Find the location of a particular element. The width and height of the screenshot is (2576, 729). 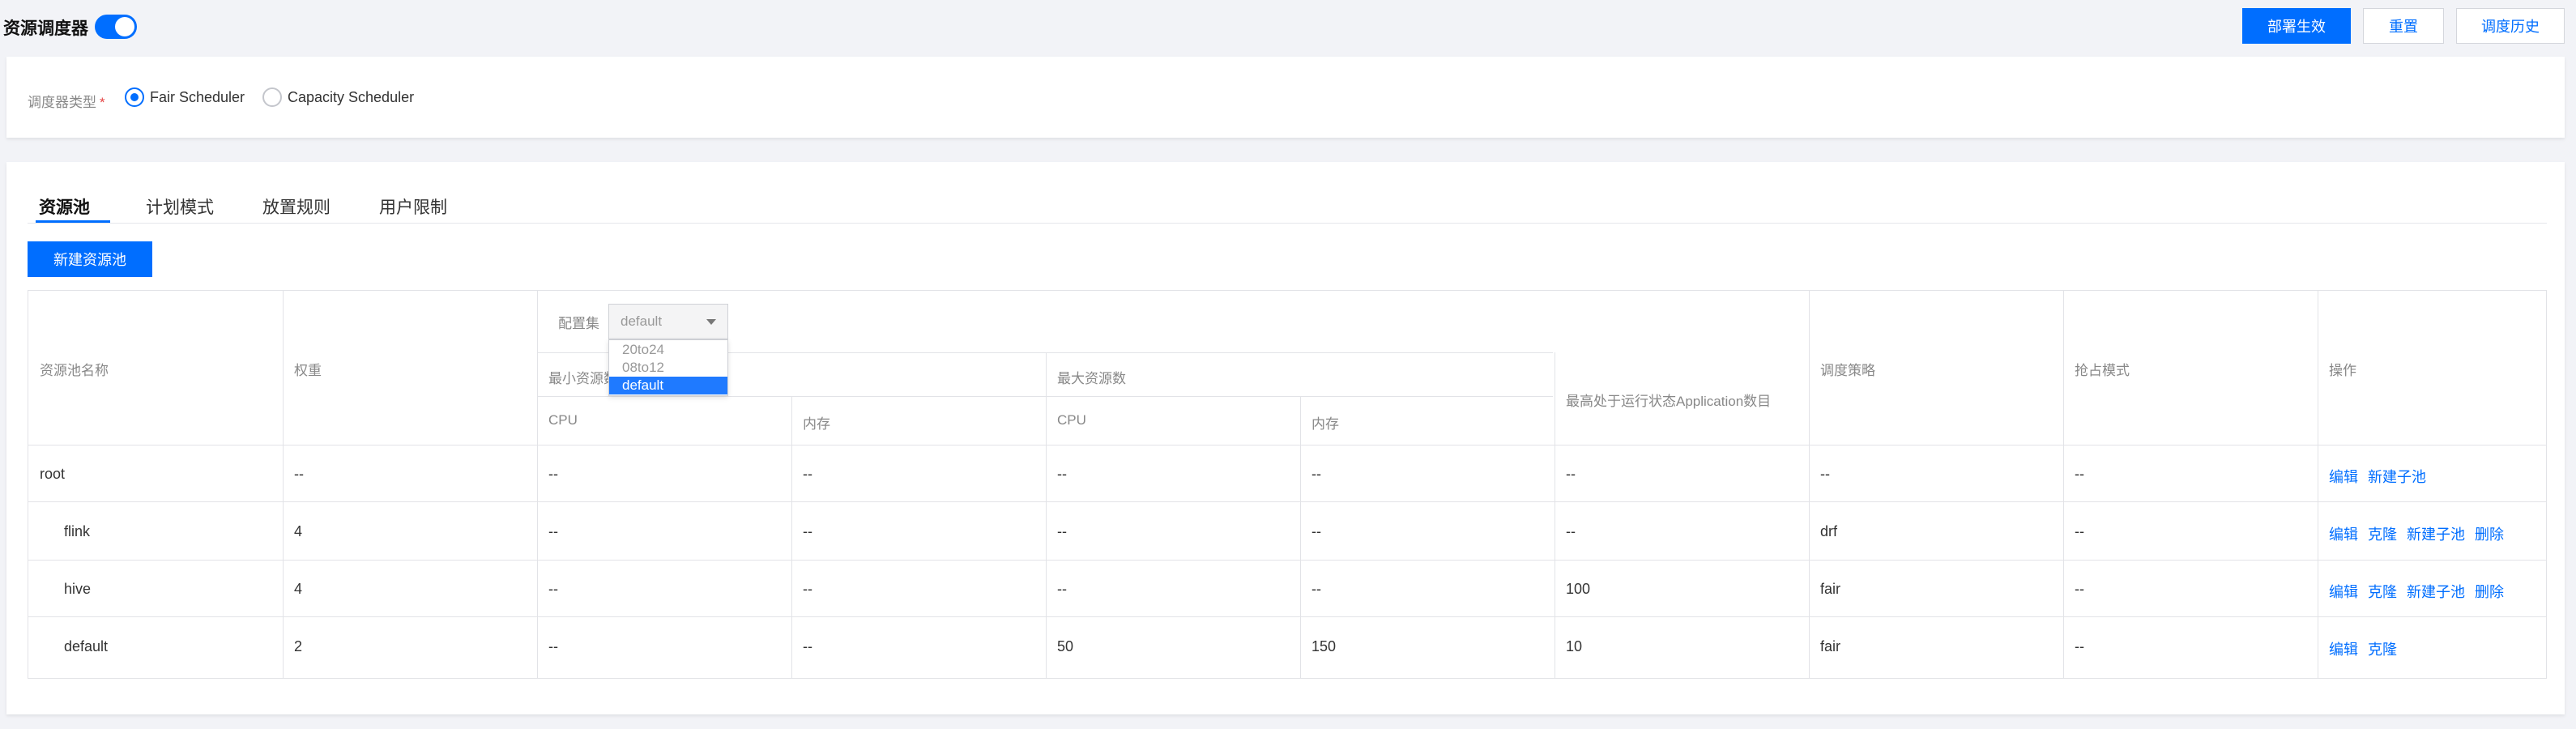

cell-pool-name: root is located at coordinates (53, 474).